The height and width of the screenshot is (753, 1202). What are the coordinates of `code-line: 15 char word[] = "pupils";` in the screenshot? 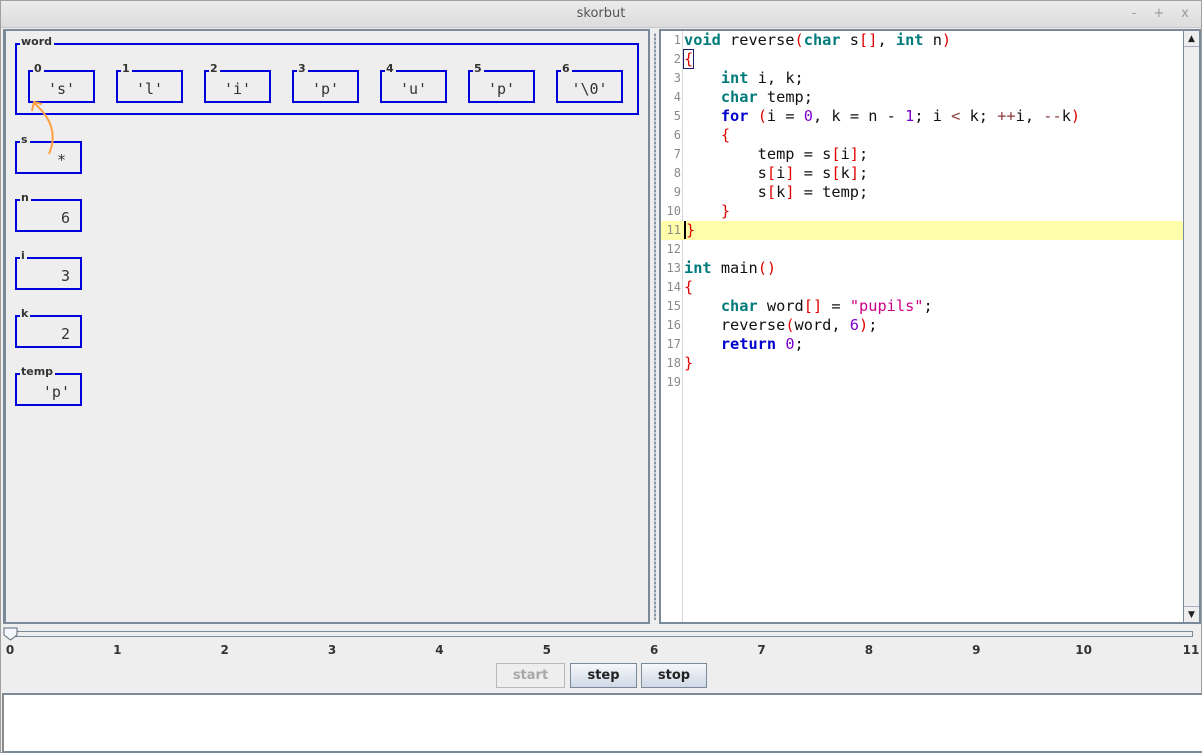 It's located at (922, 306).